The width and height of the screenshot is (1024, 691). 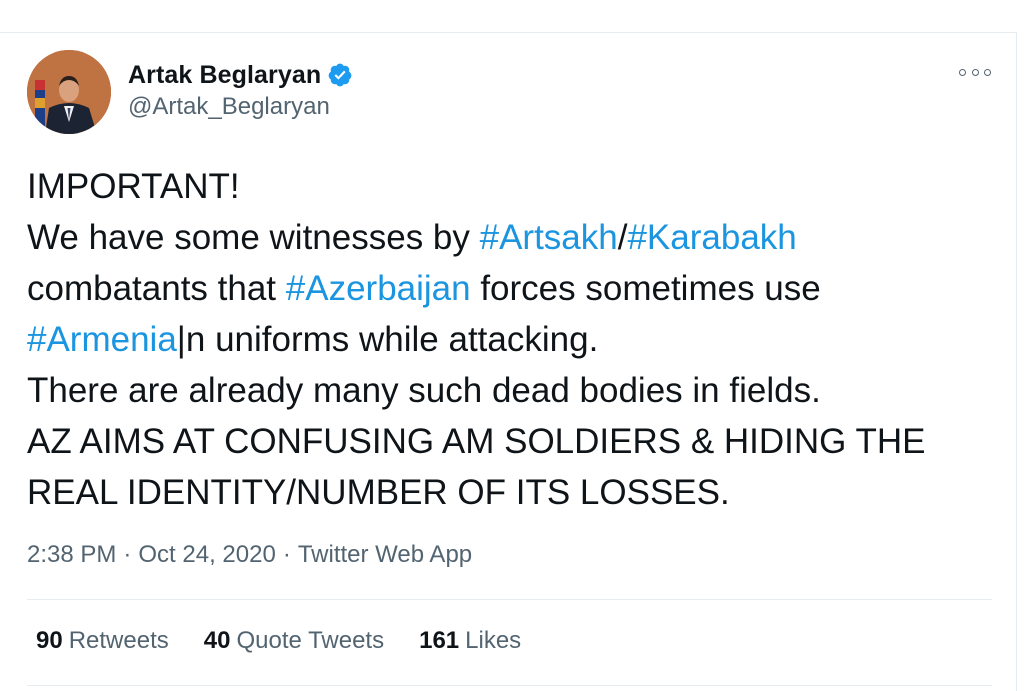 I want to click on tweet-meta: 2:38 PM · Oct 24, 2020 · Twitter Web App, so click(x=249, y=555).